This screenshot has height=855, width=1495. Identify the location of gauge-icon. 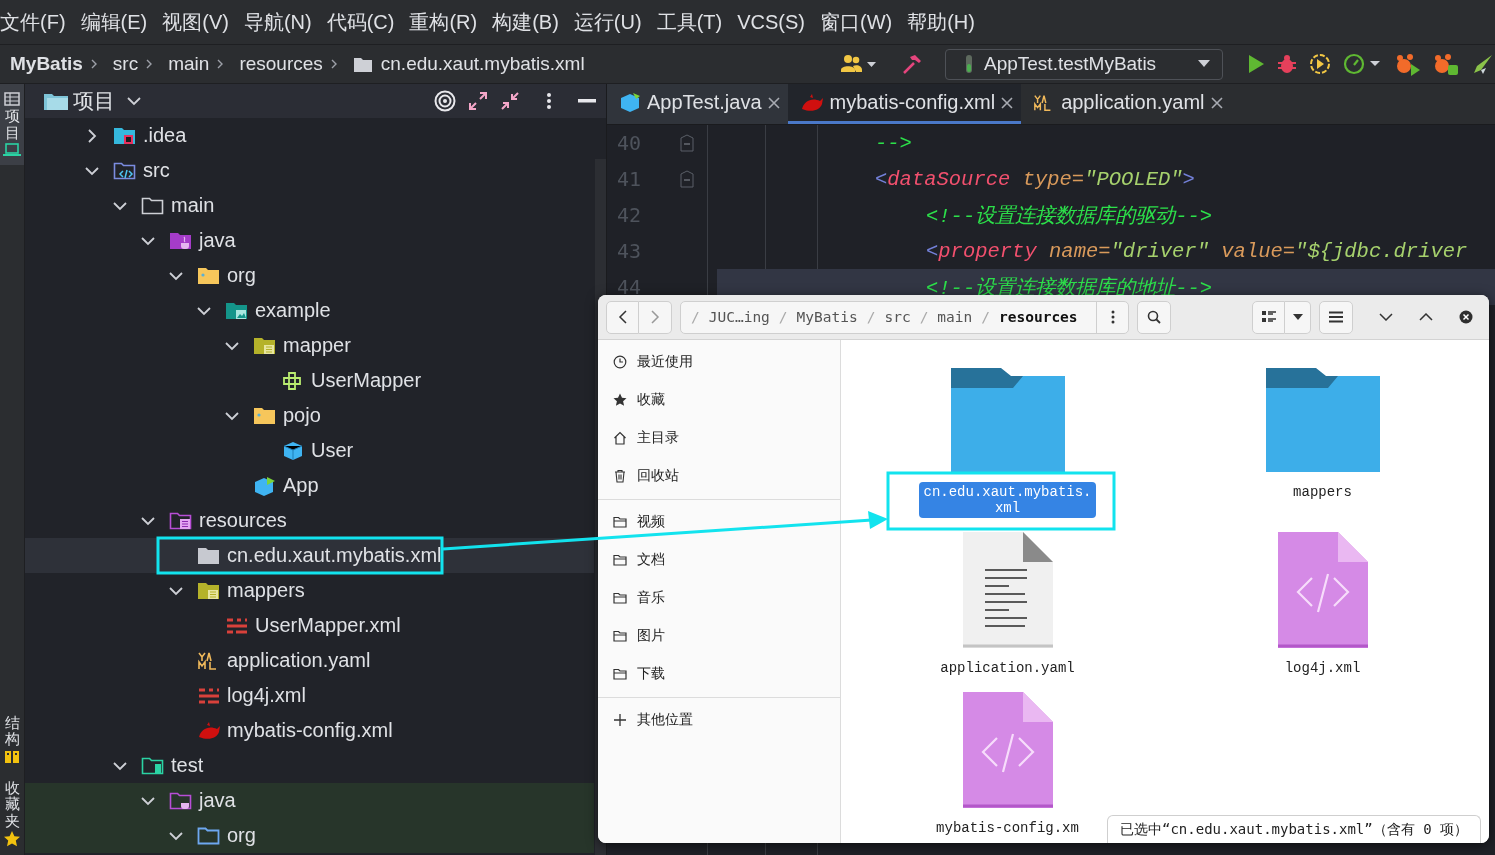
(1363, 64).